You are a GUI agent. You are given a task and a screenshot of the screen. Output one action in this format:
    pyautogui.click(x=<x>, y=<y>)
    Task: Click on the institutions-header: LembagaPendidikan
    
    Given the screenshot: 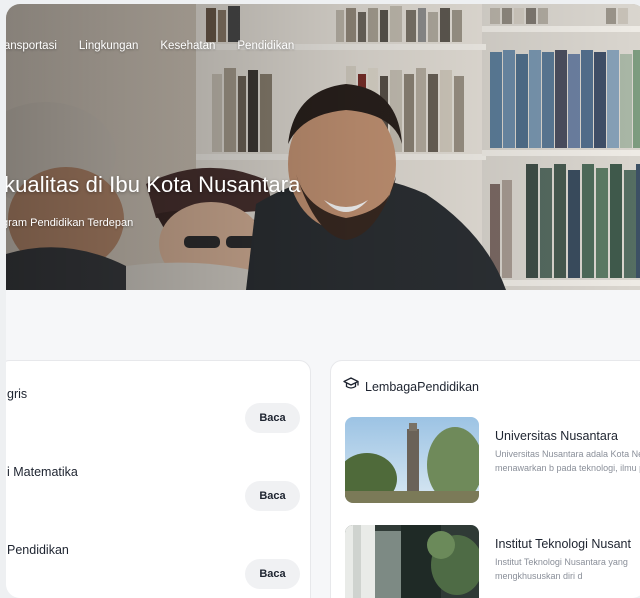 What is the action you would take?
    pyautogui.click(x=411, y=386)
    